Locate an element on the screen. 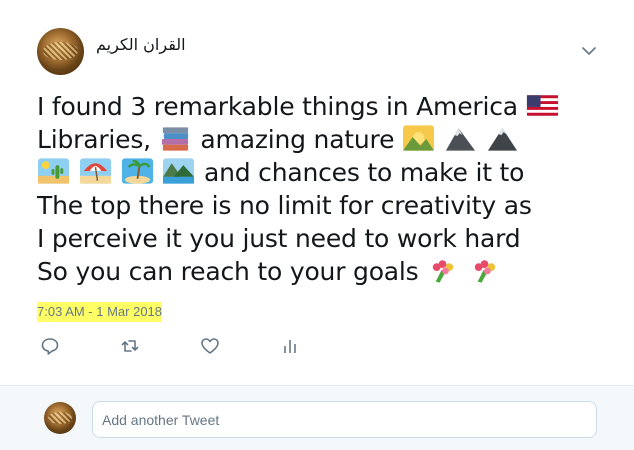  tweet-line-5-text: I perceive it you just need to work hard is located at coordinates (279, 238).